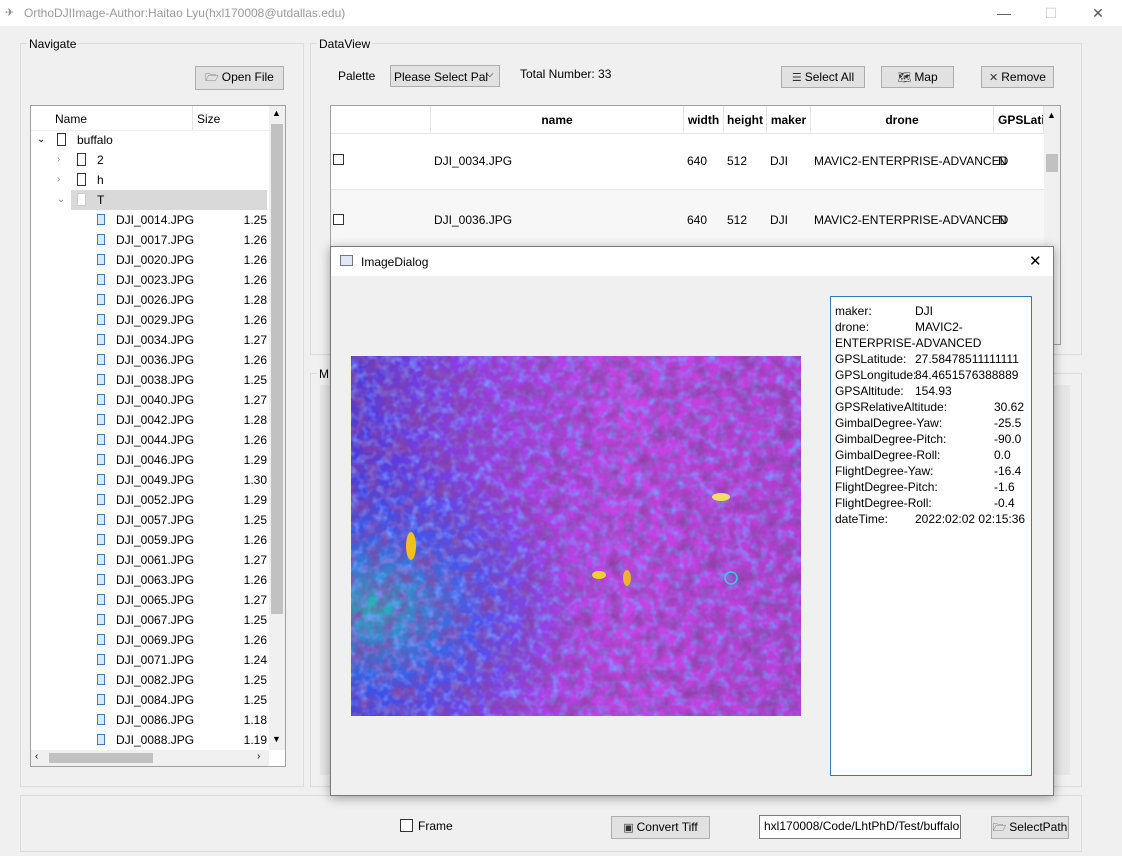 This screenshot has height=856, width=1122. Describe the element at coordinates (36, 756) in the screenshot. I see `scroll-left-icon: ‹` at that location.